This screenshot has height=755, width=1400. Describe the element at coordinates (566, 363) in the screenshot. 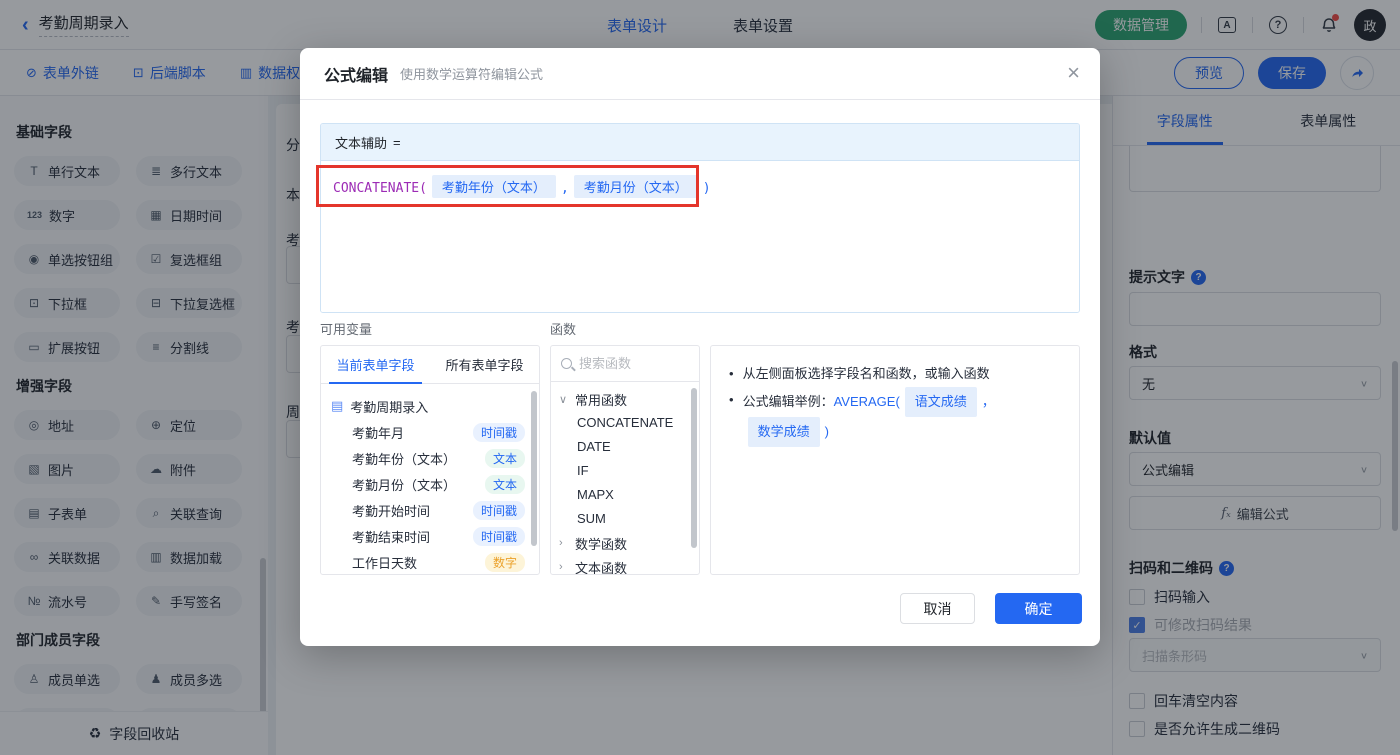

I see `search-icon` at that location.